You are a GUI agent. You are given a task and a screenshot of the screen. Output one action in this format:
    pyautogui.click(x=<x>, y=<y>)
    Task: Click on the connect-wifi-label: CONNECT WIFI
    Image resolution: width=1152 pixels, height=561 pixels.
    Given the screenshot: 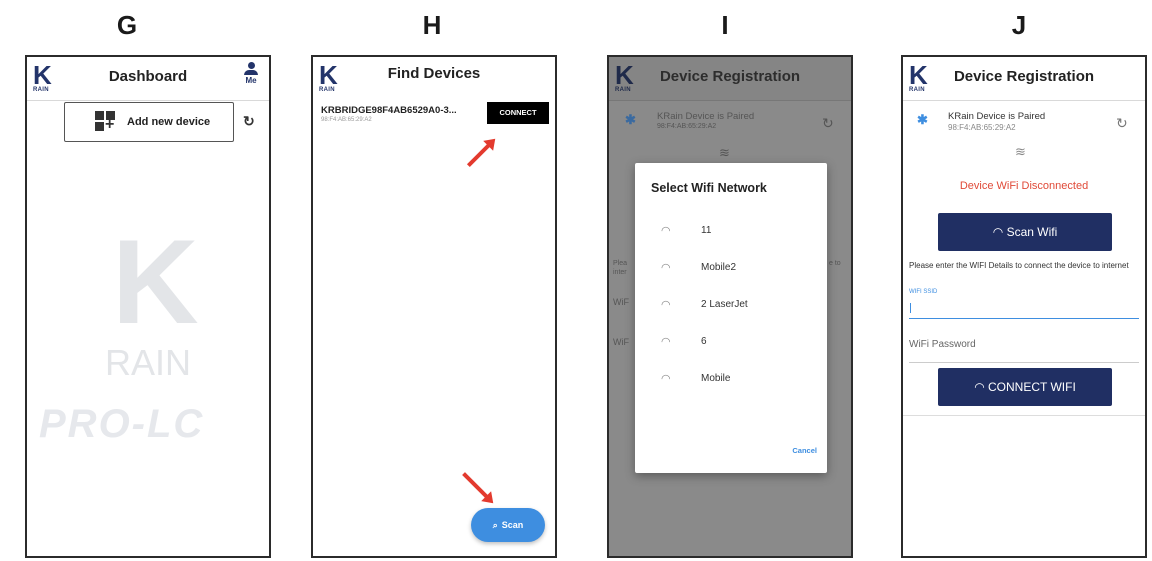 What is the action you would take?
    pyautogui.click(x=1032, y=387)
    